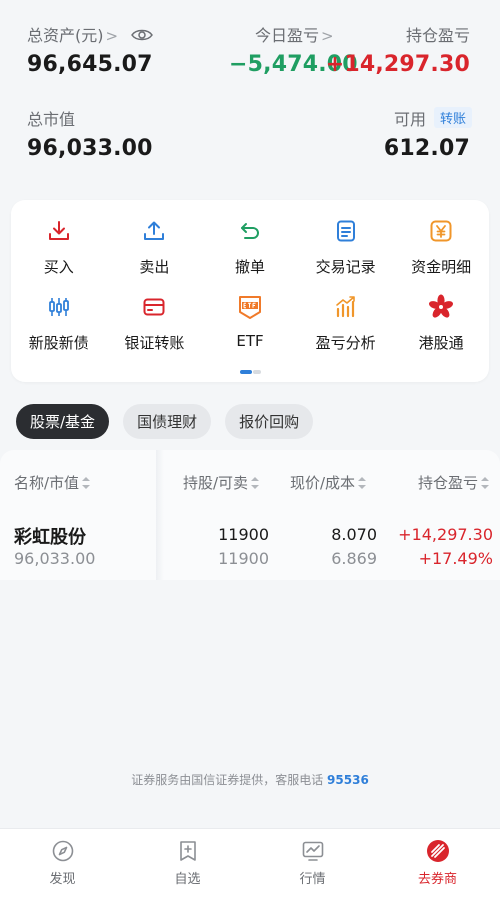  What do you see at coordinates (216, 483) in the screenshot?
I see `header-shares-label: 持股/可卖` at bounding box center [216, 483].